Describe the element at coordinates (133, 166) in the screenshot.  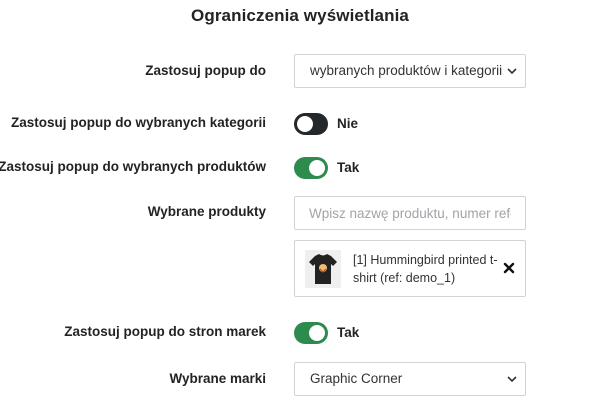
I see `products-label: Zastosuj popup do wybranych produktów` at that location.